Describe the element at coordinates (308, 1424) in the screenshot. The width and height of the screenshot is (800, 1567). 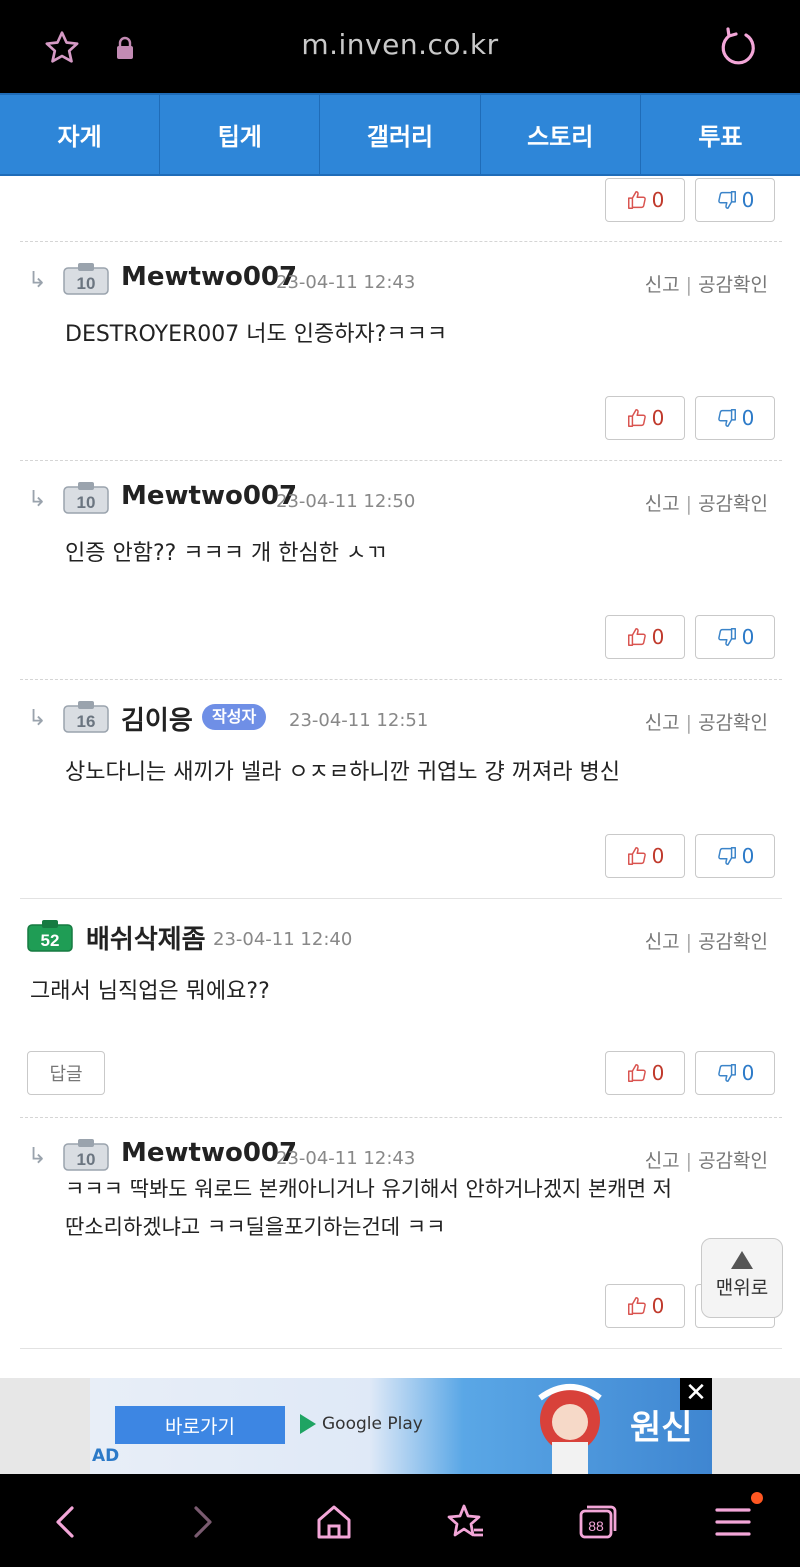
I see `google-play-icon` at that location.